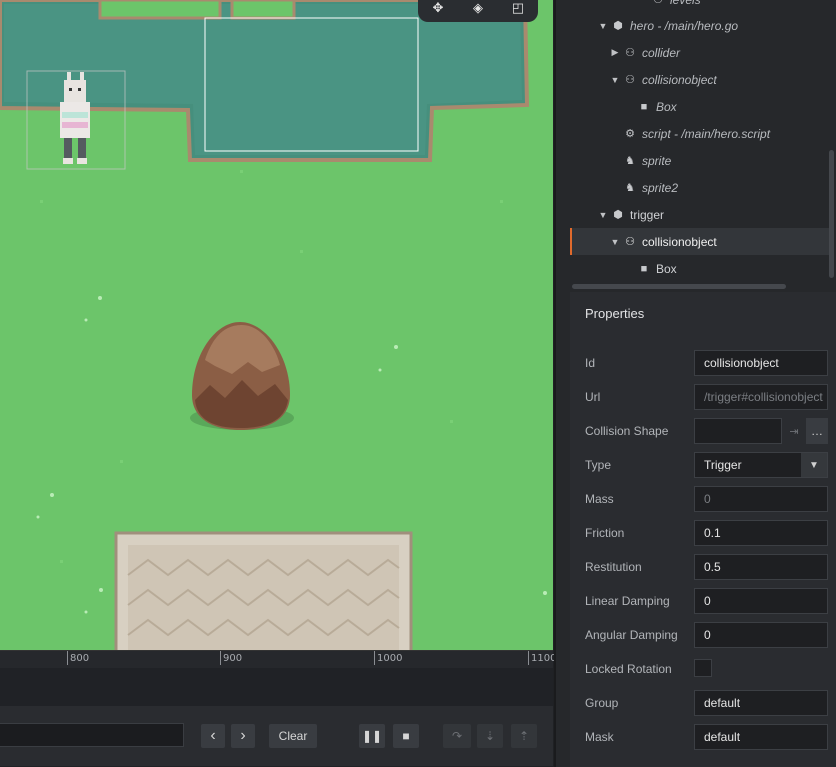  Describe the element at coordinates (518, 9) in the screenshot. I see `scale-icon: ◰` at that location.